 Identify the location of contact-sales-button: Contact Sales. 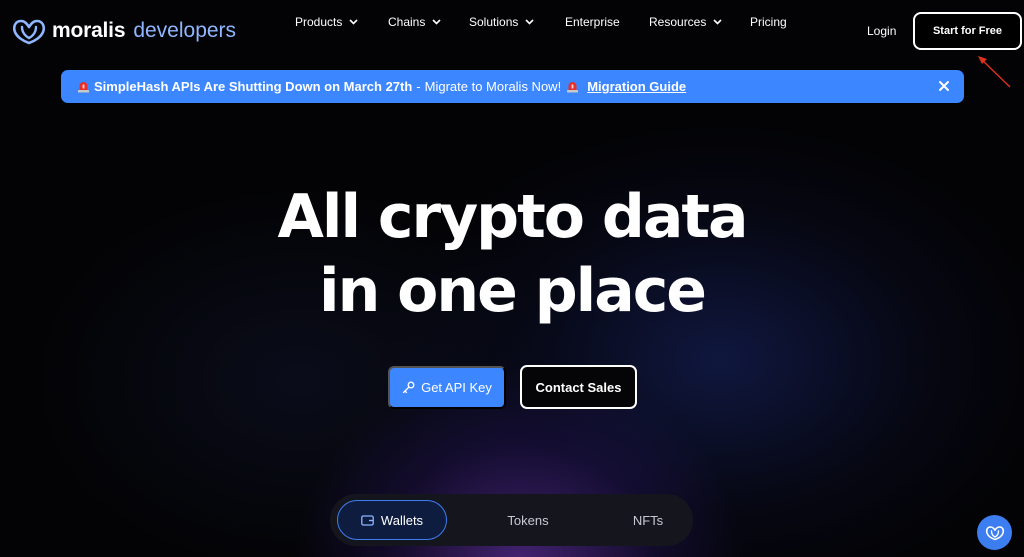
(578, 387).